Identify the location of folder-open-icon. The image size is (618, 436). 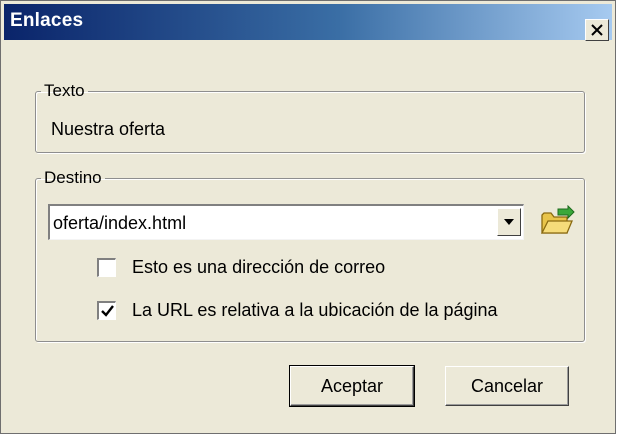
(557, 219).